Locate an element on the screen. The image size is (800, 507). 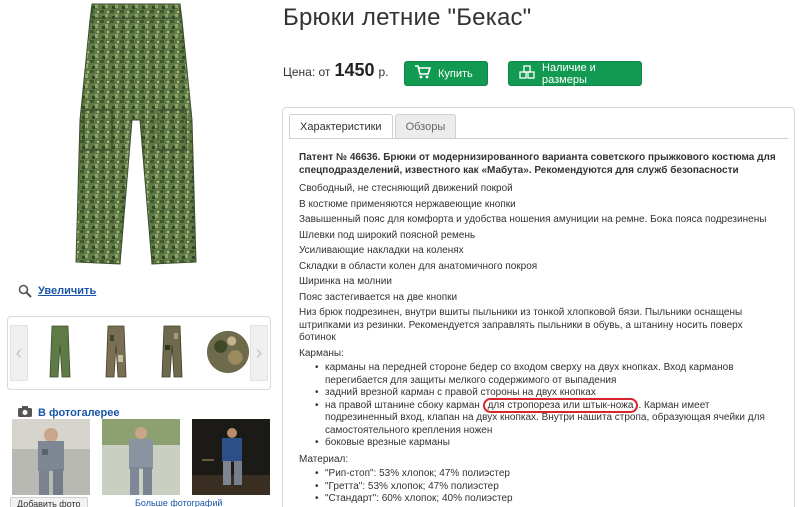
tab-reviews: Обзоры is located at coordinates (425, 126).